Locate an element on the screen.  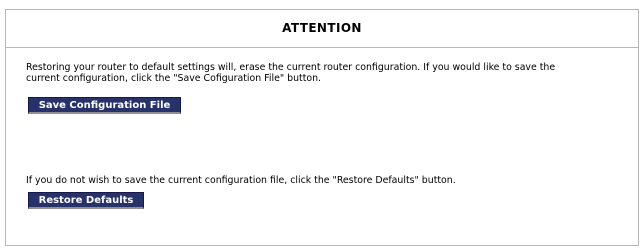
title-divider is located at coordinates (322, 47).